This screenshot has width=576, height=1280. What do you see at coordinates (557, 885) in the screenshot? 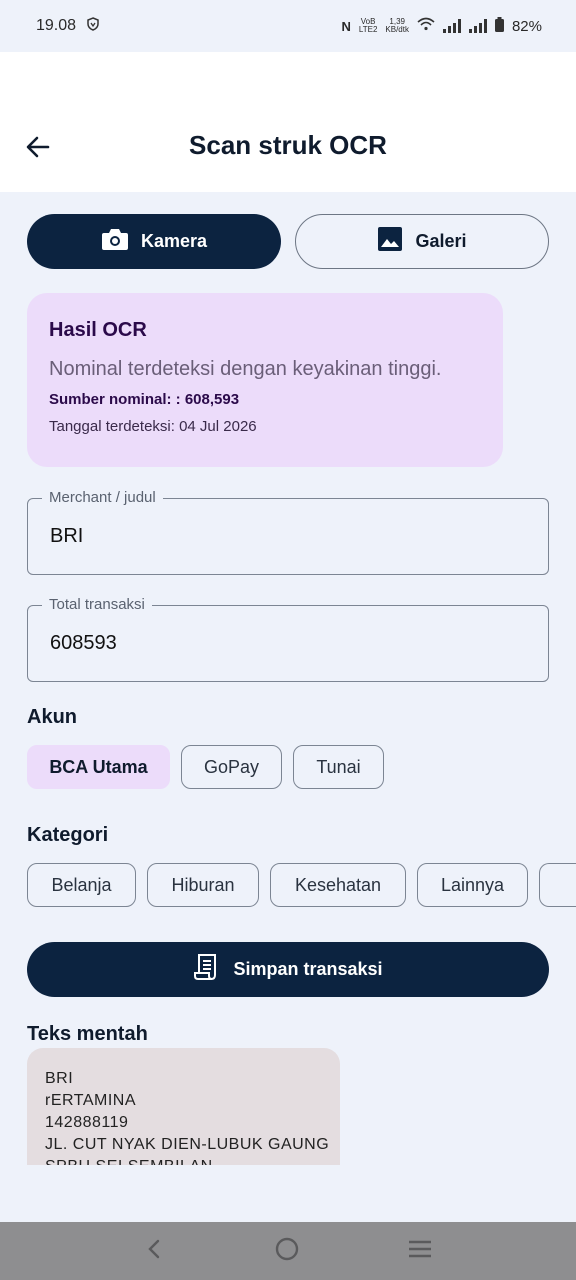
I see `category-chip-partial` at bounding box center [557, 885].